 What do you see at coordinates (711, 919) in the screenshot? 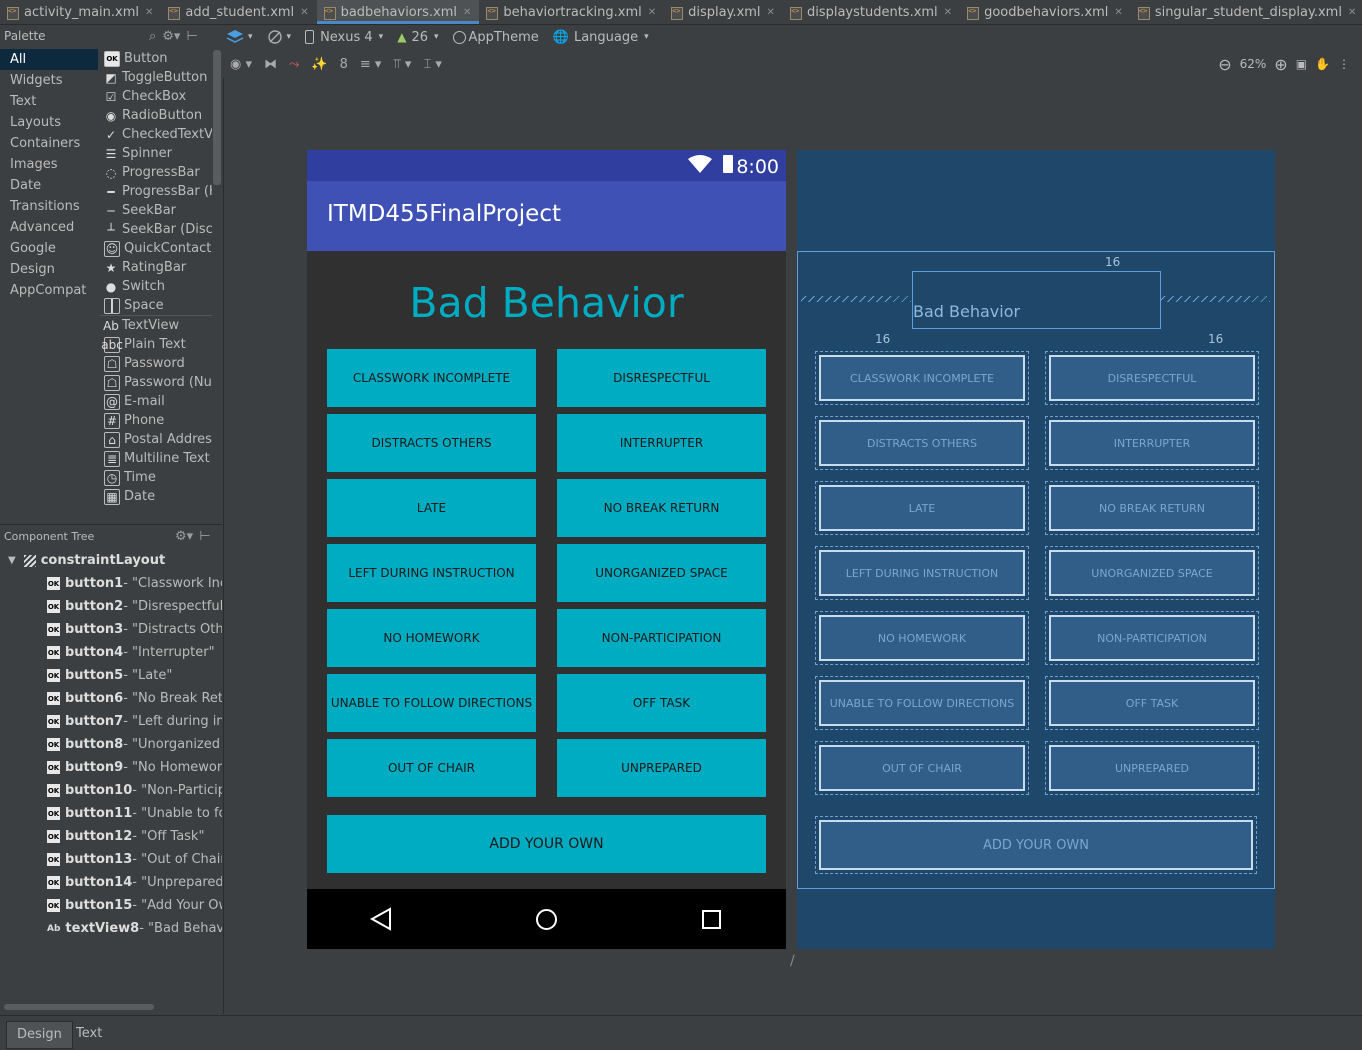
I see `recents-icon` at bounding box center [711, 919].